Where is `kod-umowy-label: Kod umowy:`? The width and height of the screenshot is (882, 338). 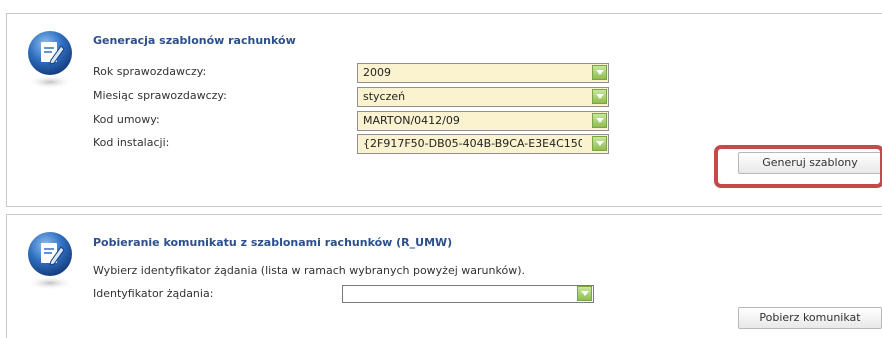
kod-umowy-label: Kod umowy: is located at coordinates (126, 119).